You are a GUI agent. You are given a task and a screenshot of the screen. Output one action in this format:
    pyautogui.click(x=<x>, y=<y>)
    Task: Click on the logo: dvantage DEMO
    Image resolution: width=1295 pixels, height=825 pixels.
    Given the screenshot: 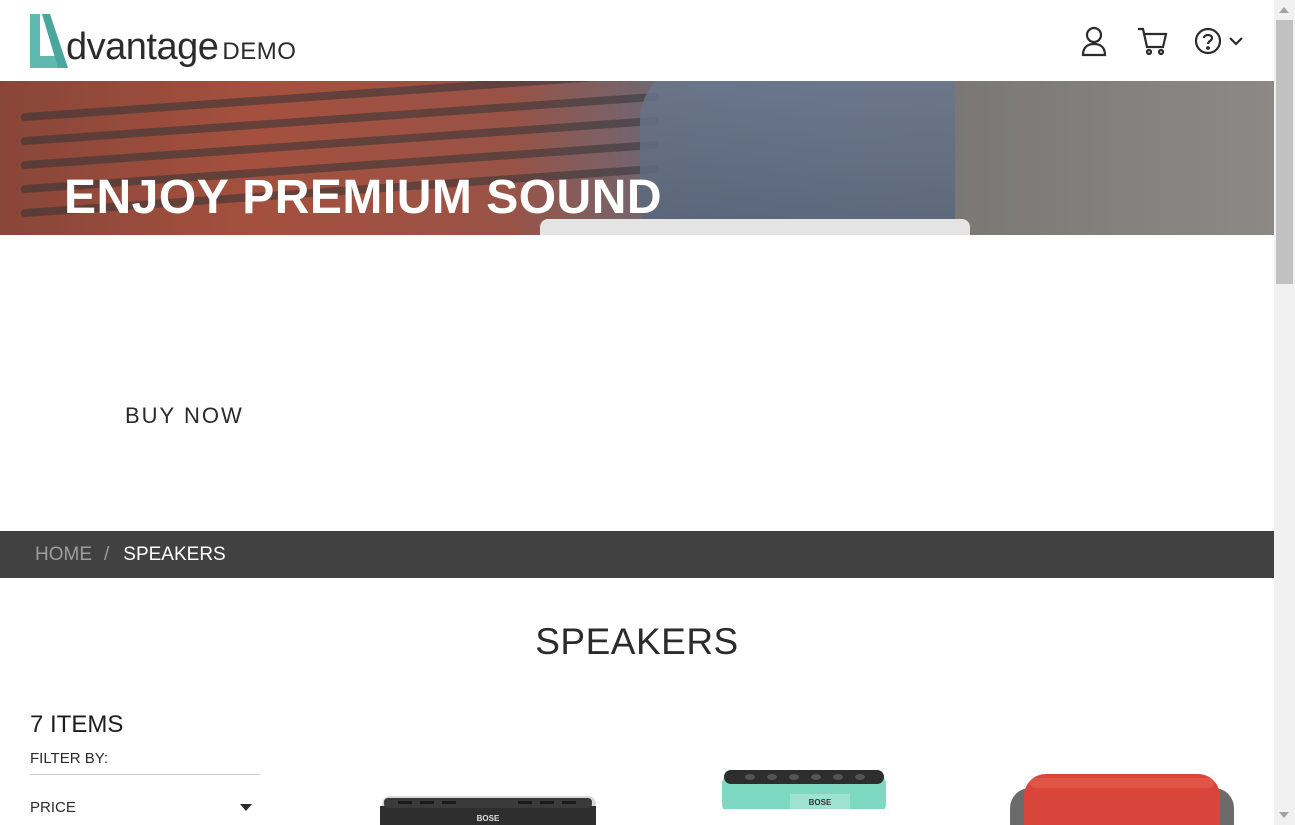 What is the action you would take?
    pyautogui.click(x=162, y=41)
    